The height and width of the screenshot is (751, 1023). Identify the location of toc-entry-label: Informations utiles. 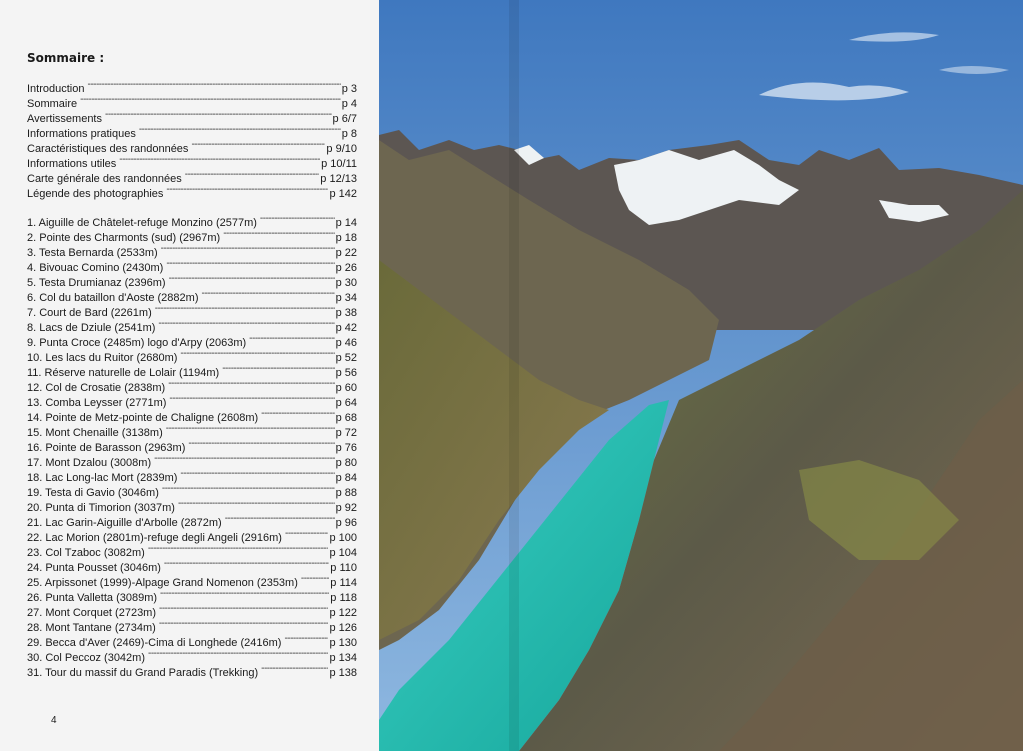
(72, 164).